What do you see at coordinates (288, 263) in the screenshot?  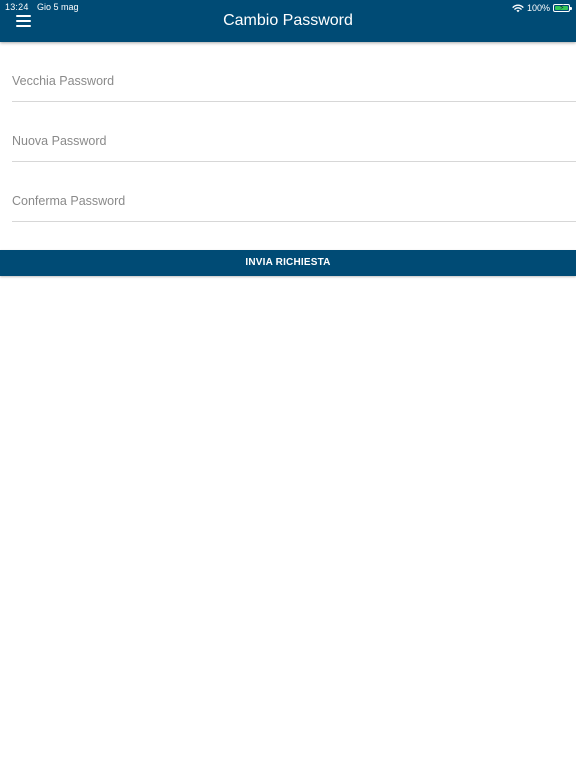 I see `submit-request-button: INVIA RICHIESTA` at bounding box center [288, 263].